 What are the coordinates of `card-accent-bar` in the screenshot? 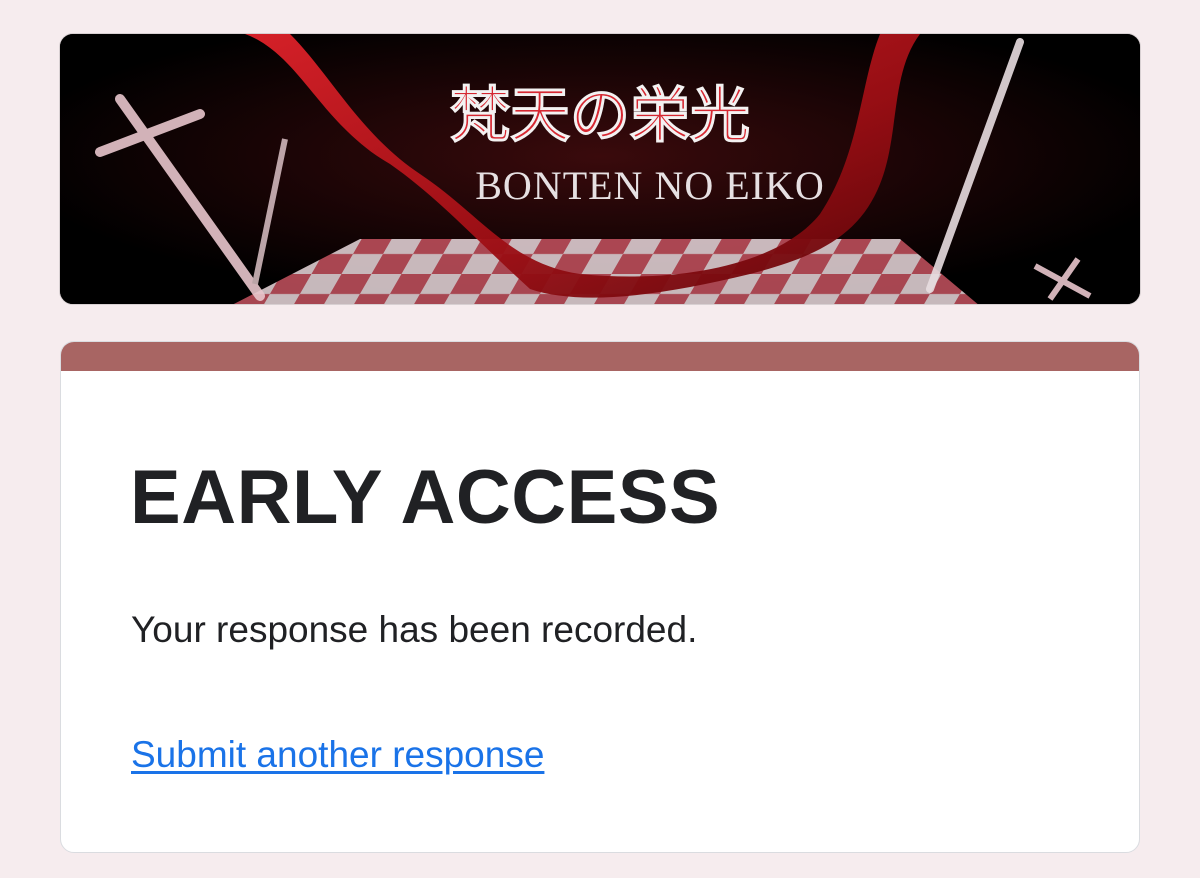 It's located at (600, 356).